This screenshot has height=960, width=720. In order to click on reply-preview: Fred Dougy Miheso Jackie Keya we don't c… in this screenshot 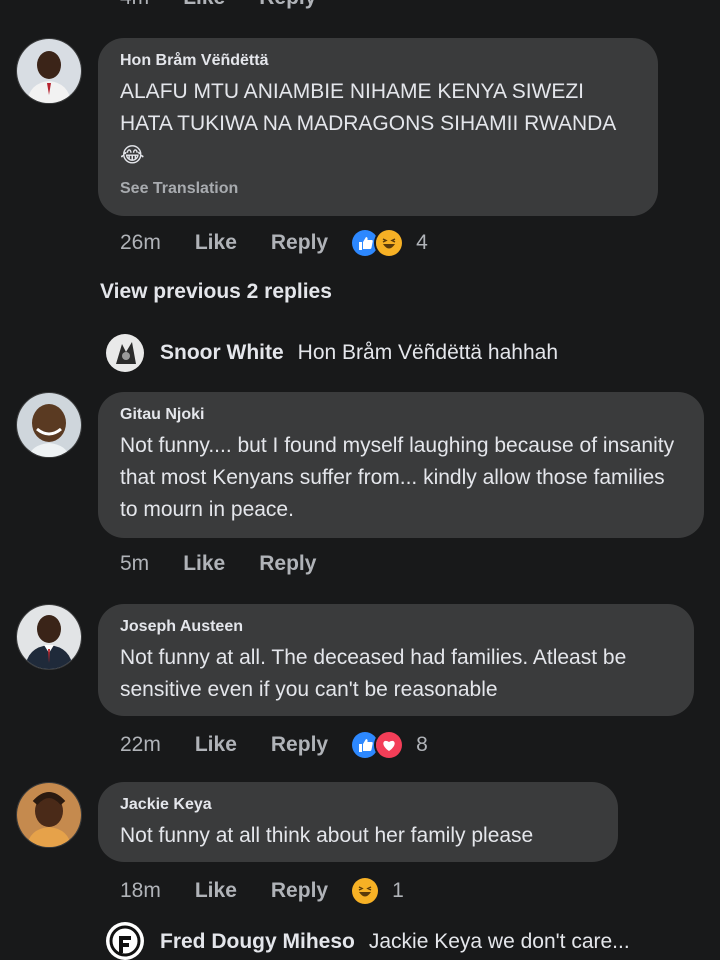, I will do `click(395, 942)`.